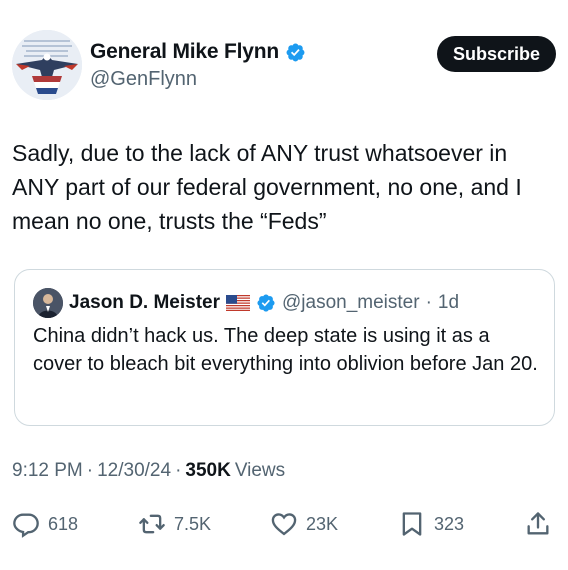  What do you see at coordinates (448, 303) in the screenshot?
I see `quoted-tweet-time: 1d` at bounding box center [448, 303].